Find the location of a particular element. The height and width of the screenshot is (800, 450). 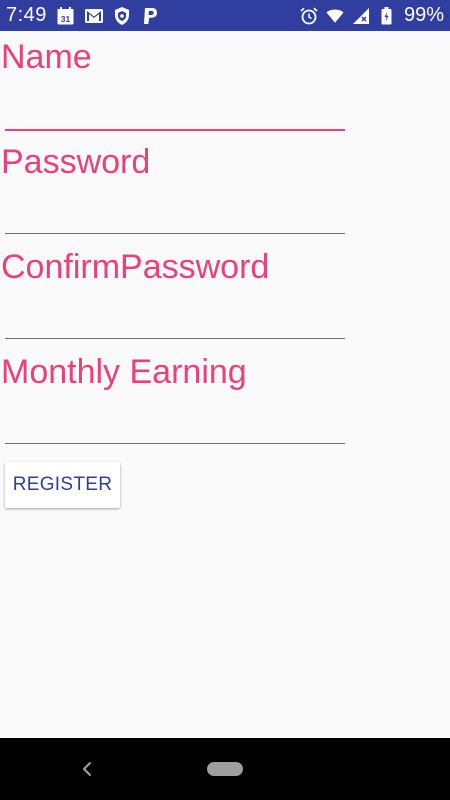

wifi-icon is located at coordinates (335, 16).